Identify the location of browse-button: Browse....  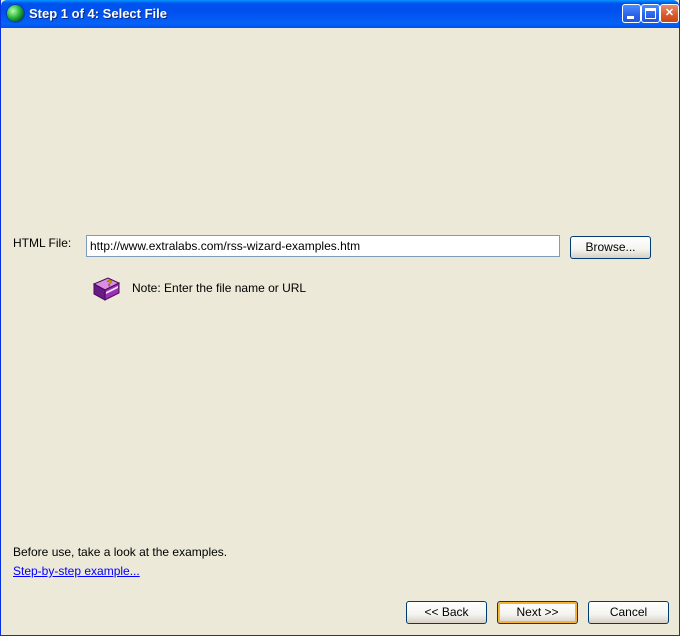
(610, 247).